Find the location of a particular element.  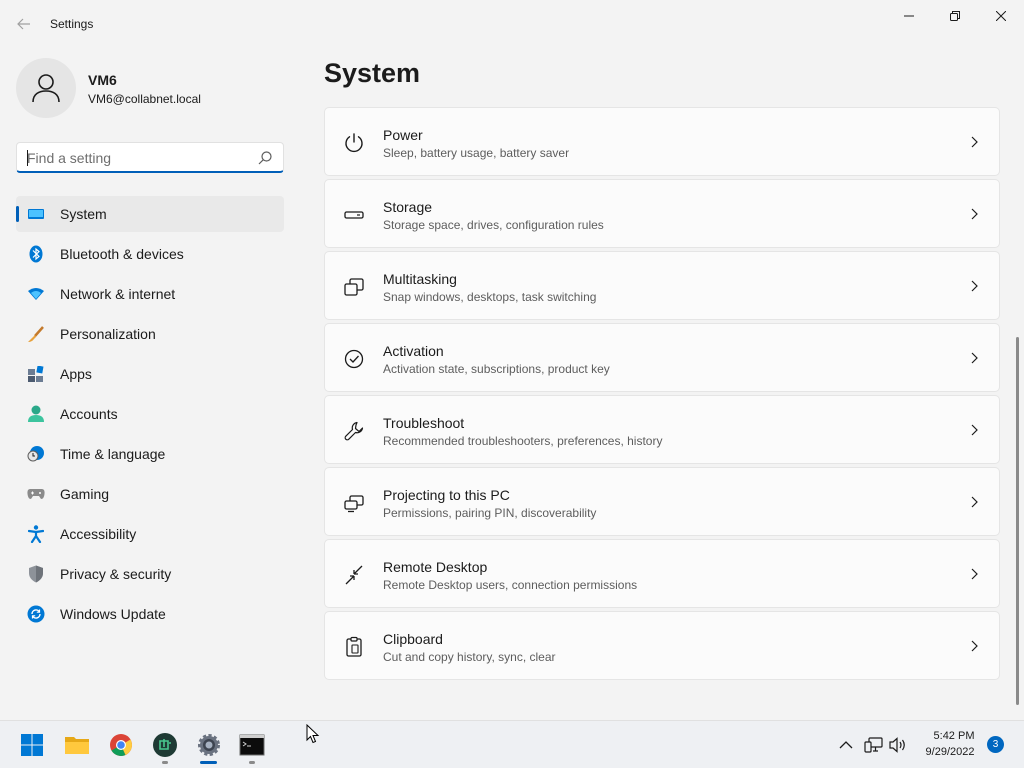

close-icon is located at coordinates (1001, 16).